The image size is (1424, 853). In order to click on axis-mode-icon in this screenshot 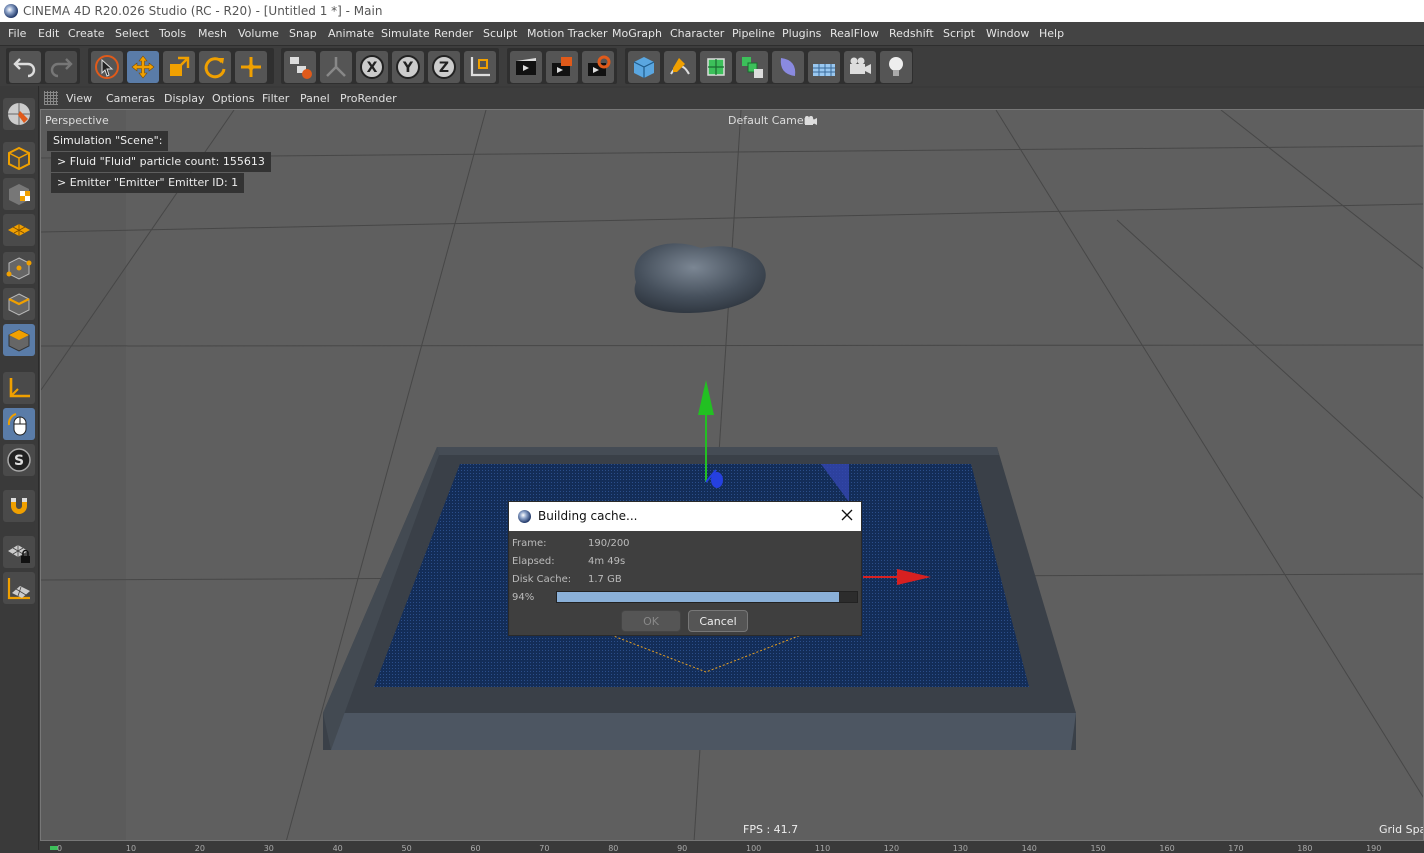, I will do `click(19, 388)`.